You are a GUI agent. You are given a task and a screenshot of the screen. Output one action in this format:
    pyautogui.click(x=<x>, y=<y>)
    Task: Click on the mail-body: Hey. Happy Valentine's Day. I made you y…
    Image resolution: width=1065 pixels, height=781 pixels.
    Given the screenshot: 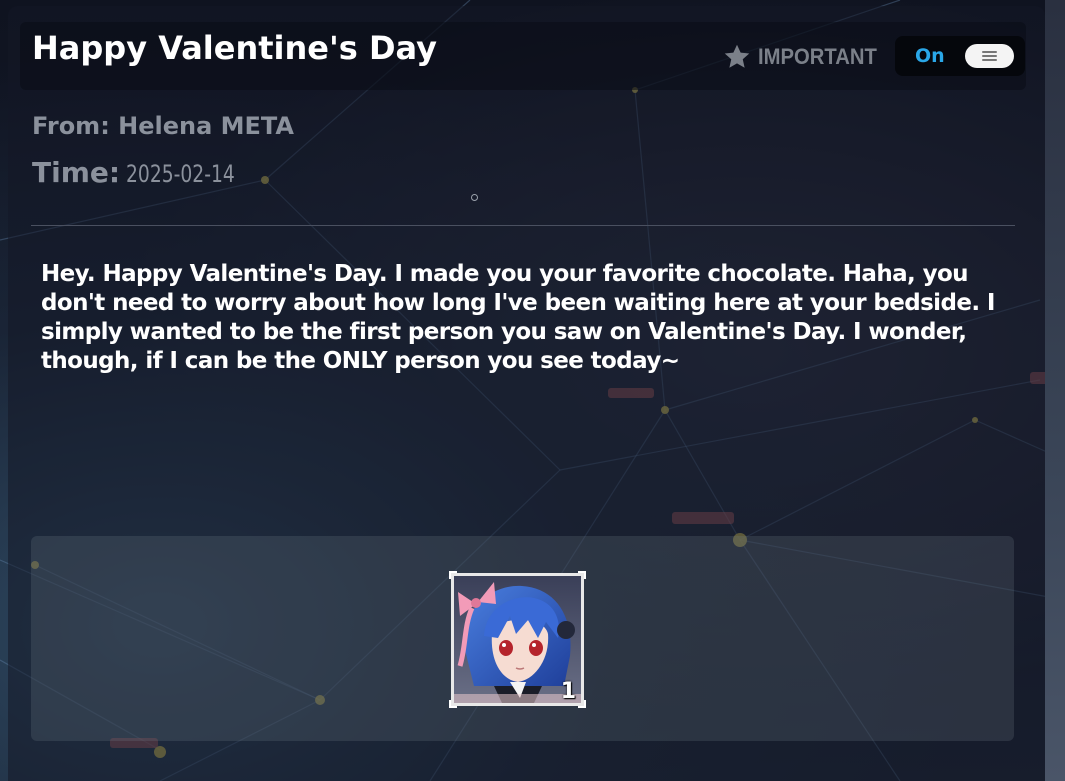 What is the action you would take?
    pyautogui.click(x=518, y=317)
    